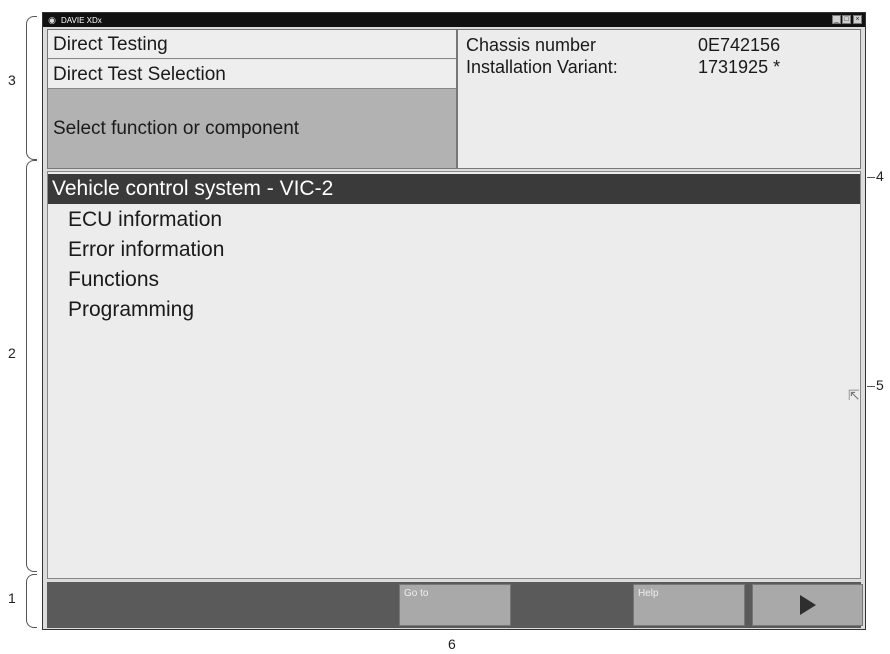  Describe the element at coordinates (648, 593) in the screenshot. I see `help-label: Help` at that location.